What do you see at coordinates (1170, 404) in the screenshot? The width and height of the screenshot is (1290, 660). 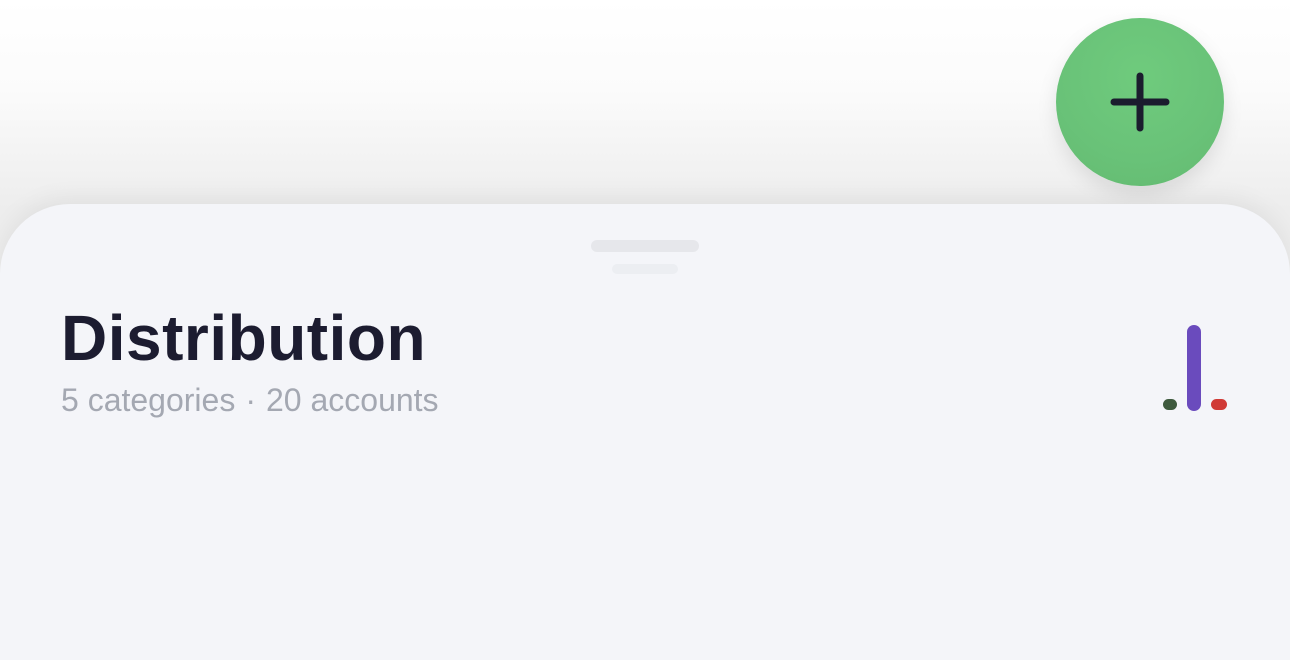 I see `chart-bar-left` at bounding box center [1170, 404].